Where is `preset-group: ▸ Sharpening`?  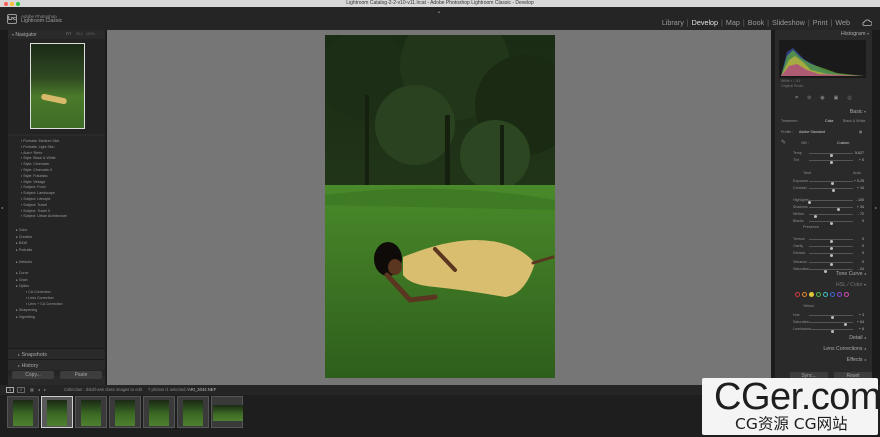
preset-group: ▸ Sharpening is located at coordinates (56, 310).